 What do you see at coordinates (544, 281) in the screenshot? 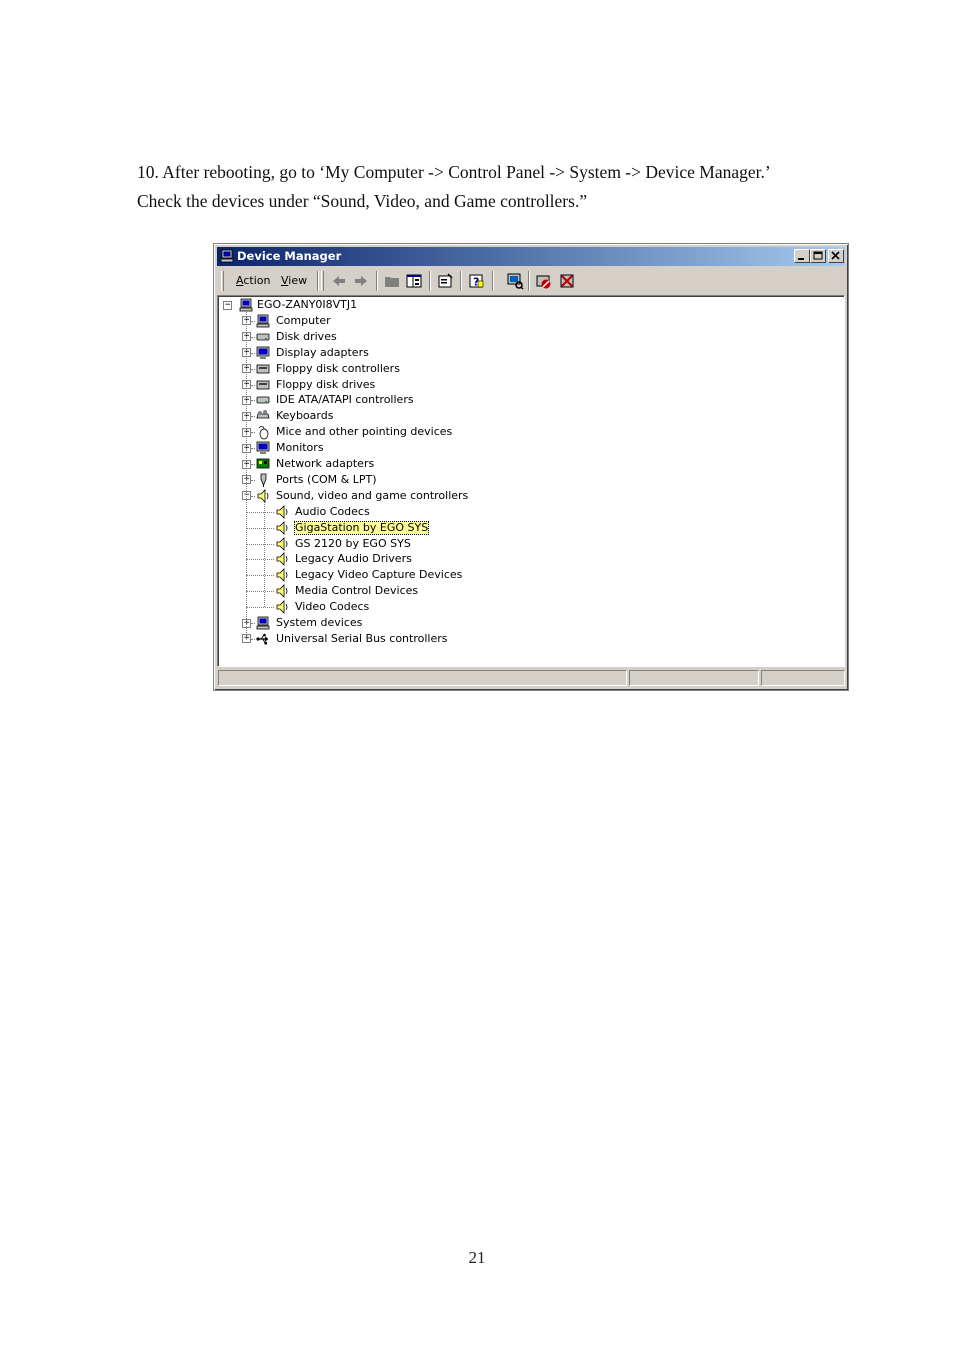
I see `disable-device-icon` at bounding box center [544, 281].